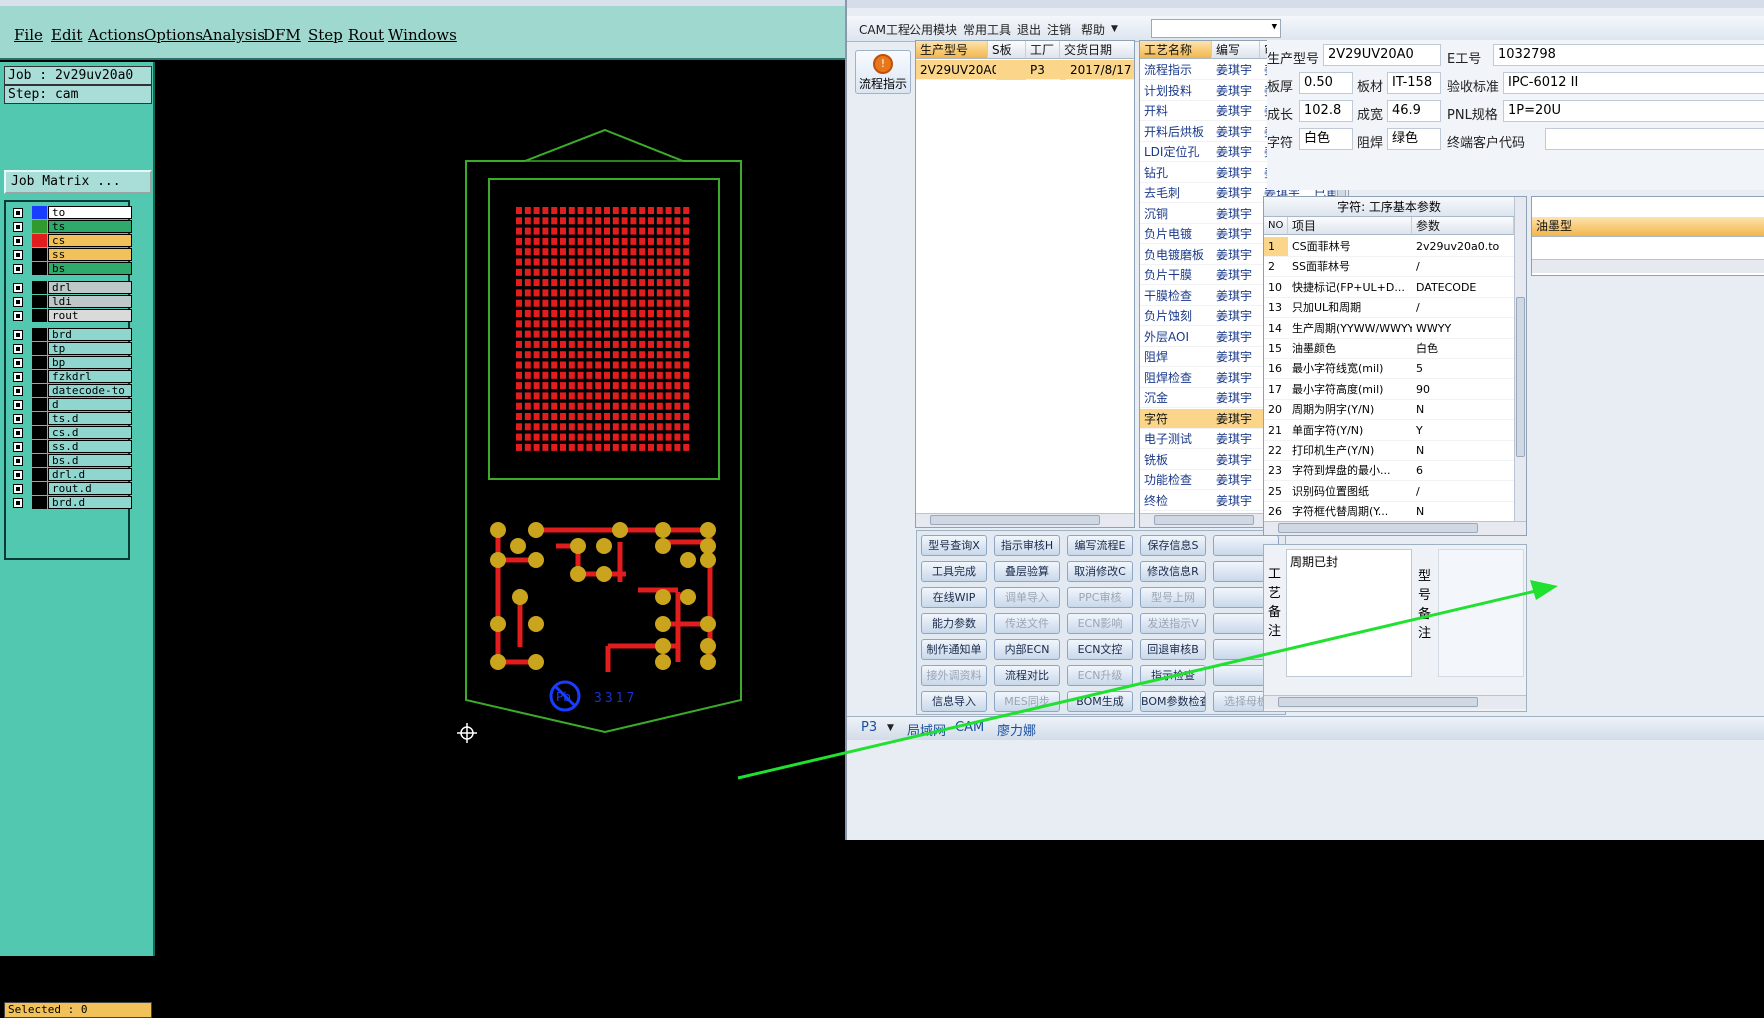  Describe the element at coordinates (1389, 431) in the screenshot. I see `param-row: 21 单面字符(Y/N) Y` at that location.